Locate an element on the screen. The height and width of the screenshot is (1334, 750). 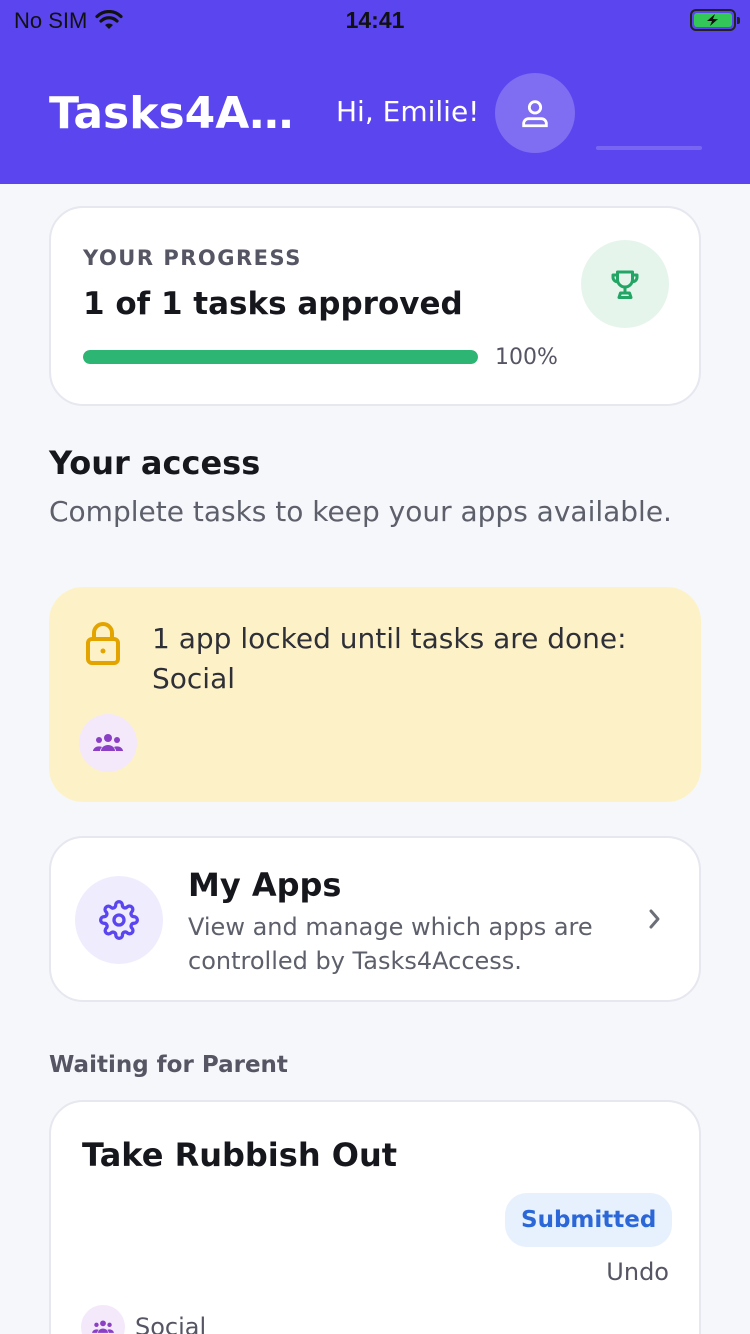
progress-card: YOUR PROGRESS 1 of 1 tasks approved 100% is located at coordinates (375, 306).